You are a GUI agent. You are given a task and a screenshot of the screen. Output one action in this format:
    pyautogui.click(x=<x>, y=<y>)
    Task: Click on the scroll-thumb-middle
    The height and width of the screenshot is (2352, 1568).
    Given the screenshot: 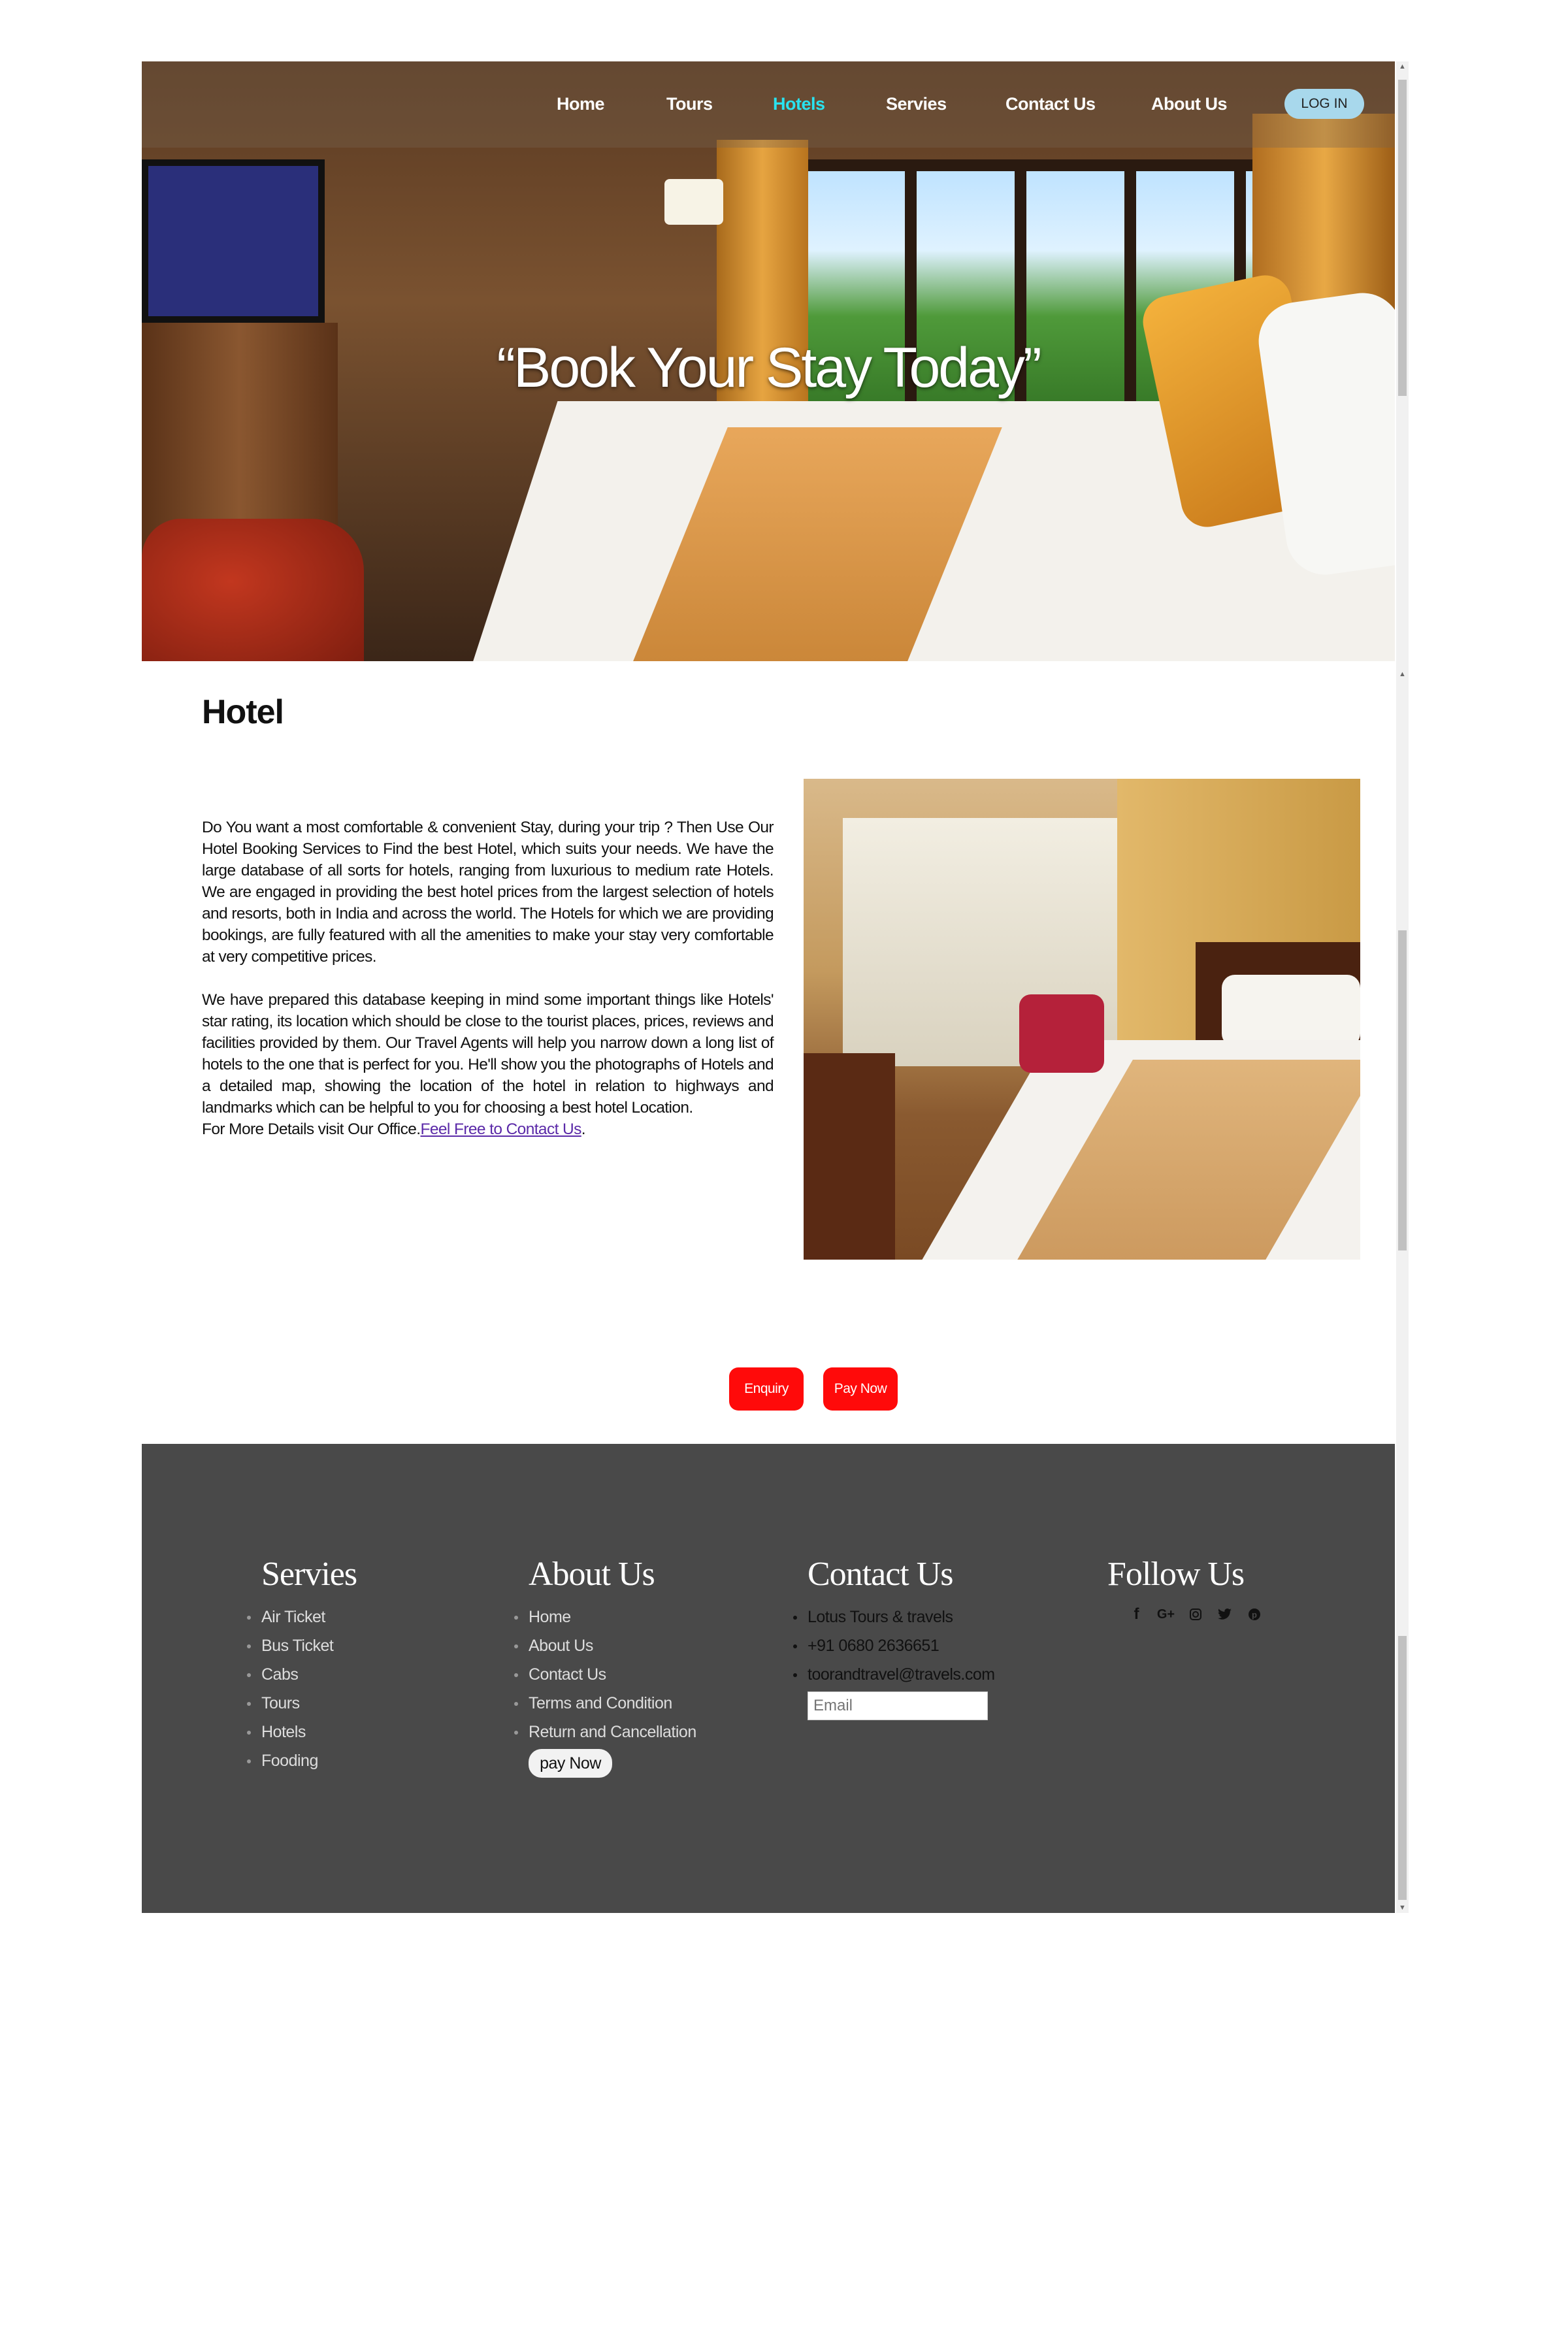 What is the action you would take?
    pyautogui.click(x=1402, y=1090)
    